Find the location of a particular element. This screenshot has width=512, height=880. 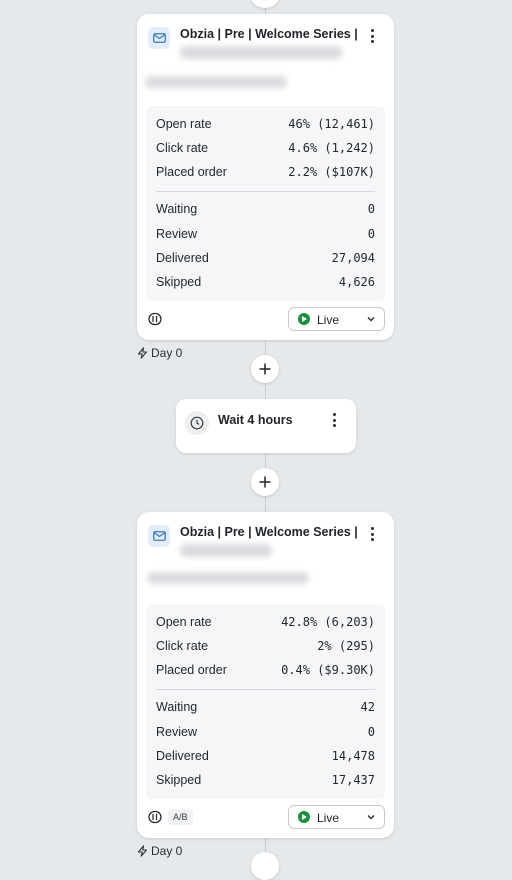

count-row: Delivered 14,478 is located at coordinates (265, 756).